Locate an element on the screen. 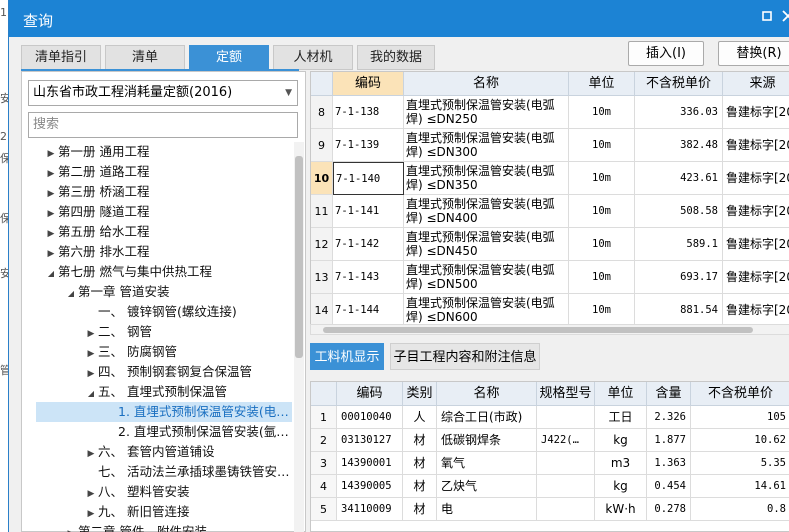 The image size is (789, 532). quota-grid-header: 不含税单价 is located at coordinates (679, 84).